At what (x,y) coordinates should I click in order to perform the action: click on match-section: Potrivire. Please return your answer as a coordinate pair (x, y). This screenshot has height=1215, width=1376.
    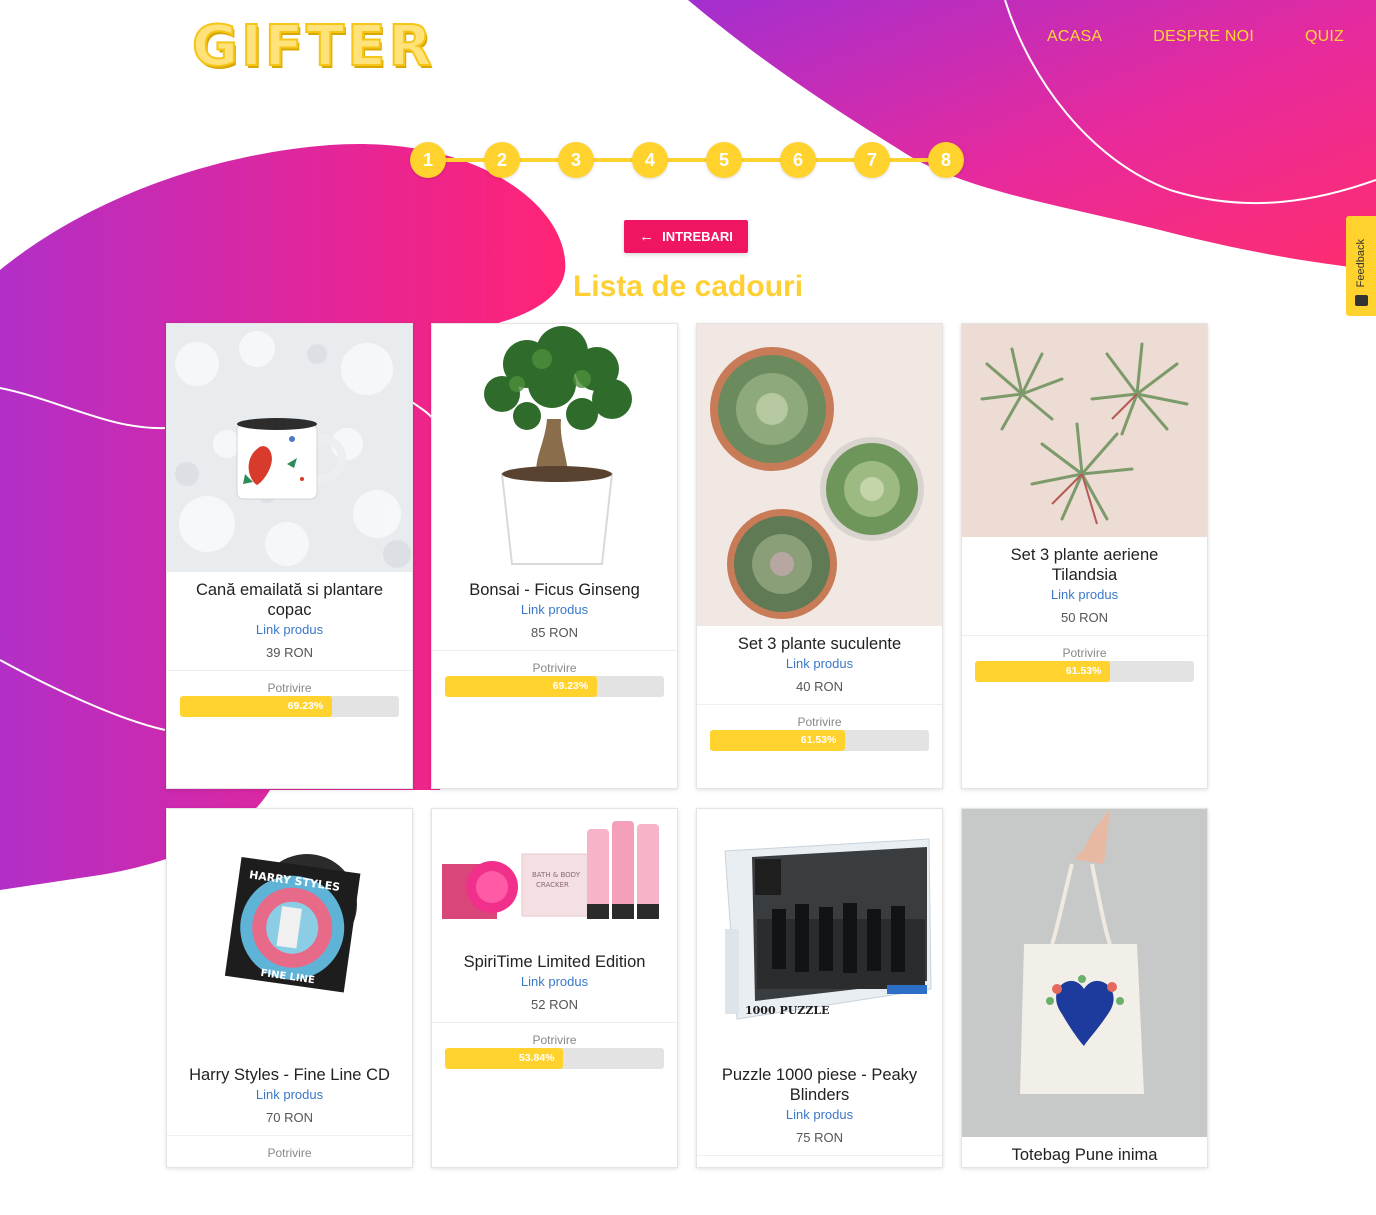
    Looking at the image, I should click on (289, 1148).